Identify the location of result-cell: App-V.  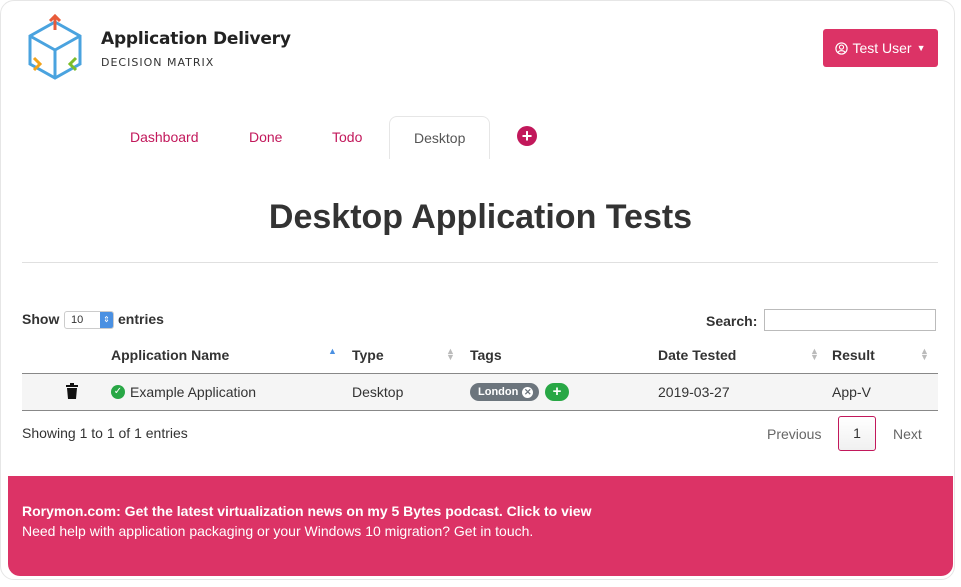
(851, 392).